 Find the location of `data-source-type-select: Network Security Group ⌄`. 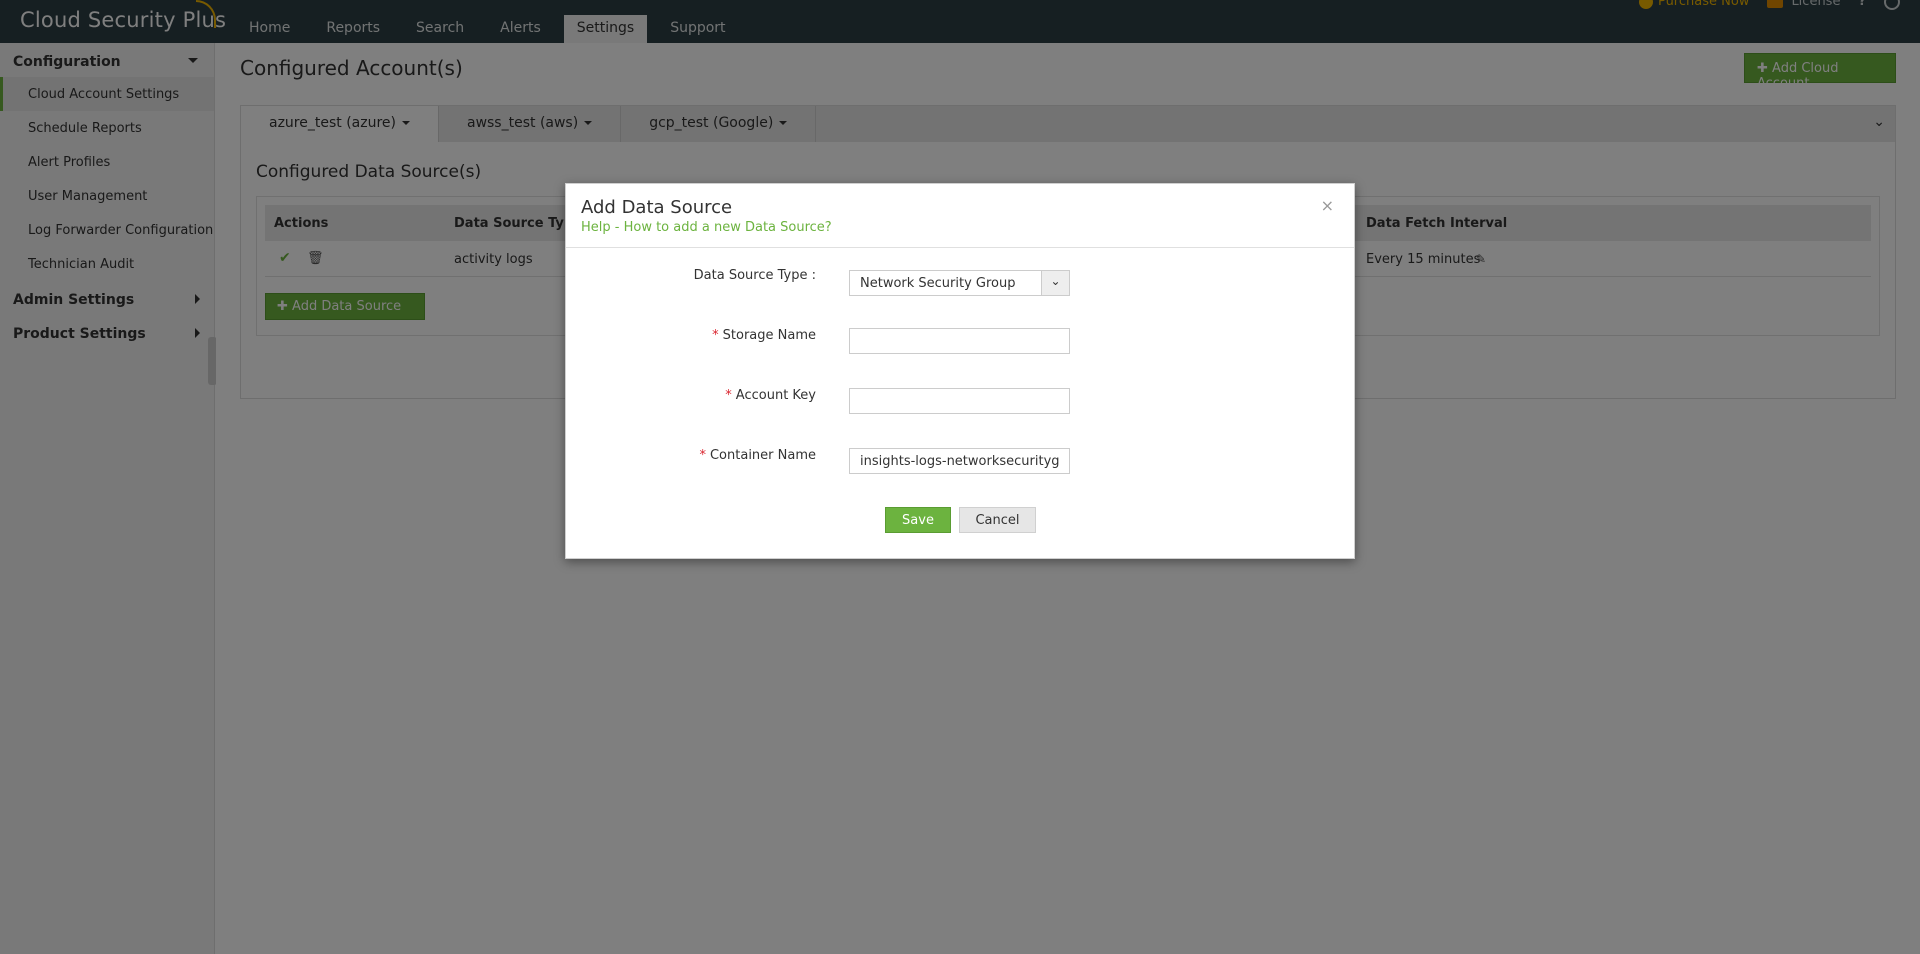

data-source-type-select: Network Security Group ⌄ is located at coordinates (959, 283).